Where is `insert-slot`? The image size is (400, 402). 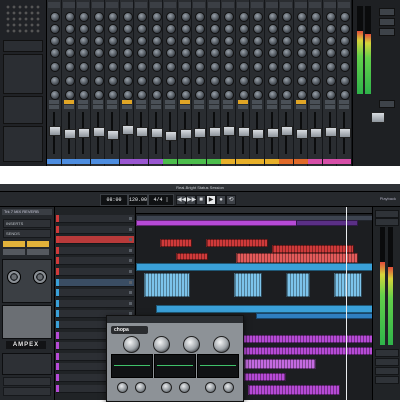
insert-slot is located at coordinates (38, 252).